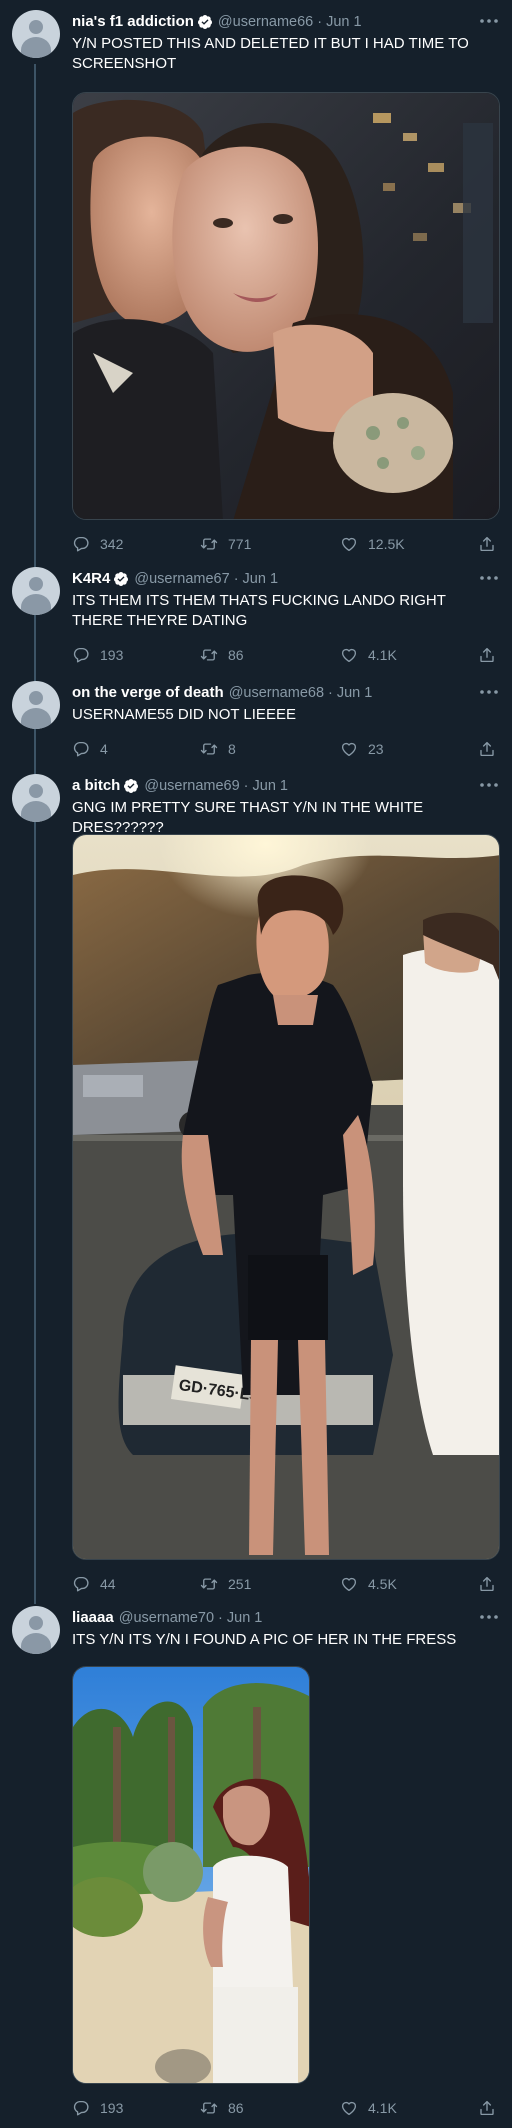 The image size is (512, 2128). What do you see at coordinates (225, 1584) in the screenshot?
I see `retweet-button: 251` at bounding box center [225, 1584].